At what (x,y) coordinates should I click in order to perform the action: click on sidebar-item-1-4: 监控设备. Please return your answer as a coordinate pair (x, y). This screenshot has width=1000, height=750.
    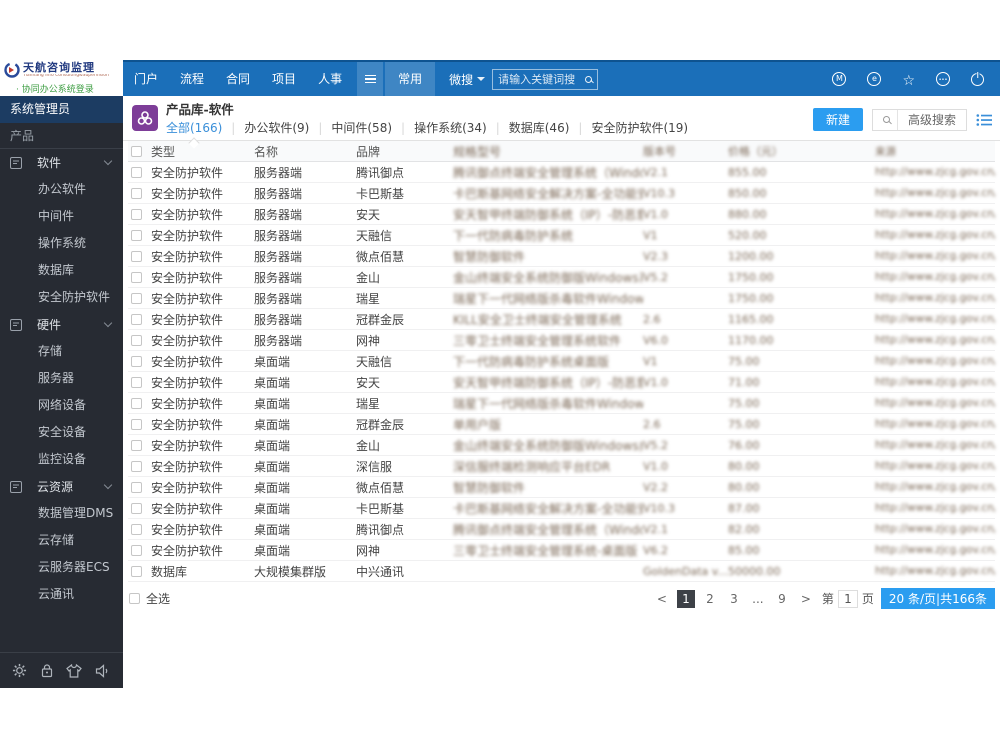
    Looking at the image, I should click on (61, 459).